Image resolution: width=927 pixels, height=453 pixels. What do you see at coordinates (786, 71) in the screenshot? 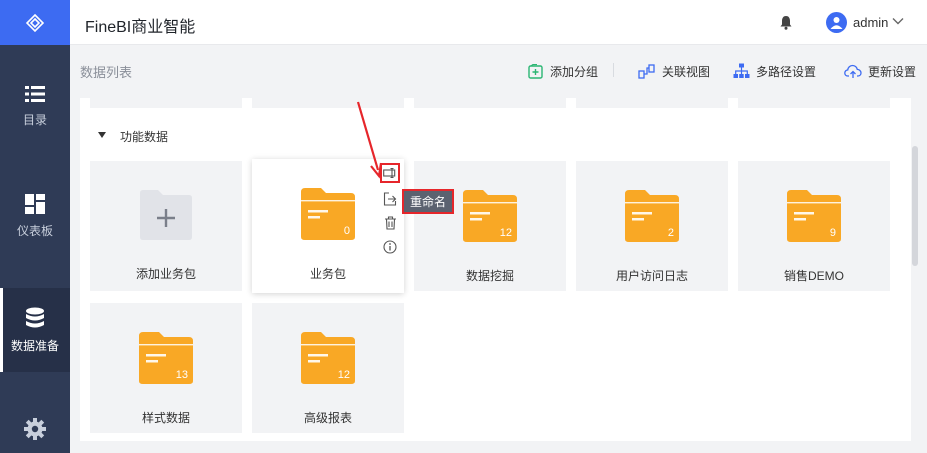
I see `multi-path-label: 多路径设置` at bounding box center [786, 71].